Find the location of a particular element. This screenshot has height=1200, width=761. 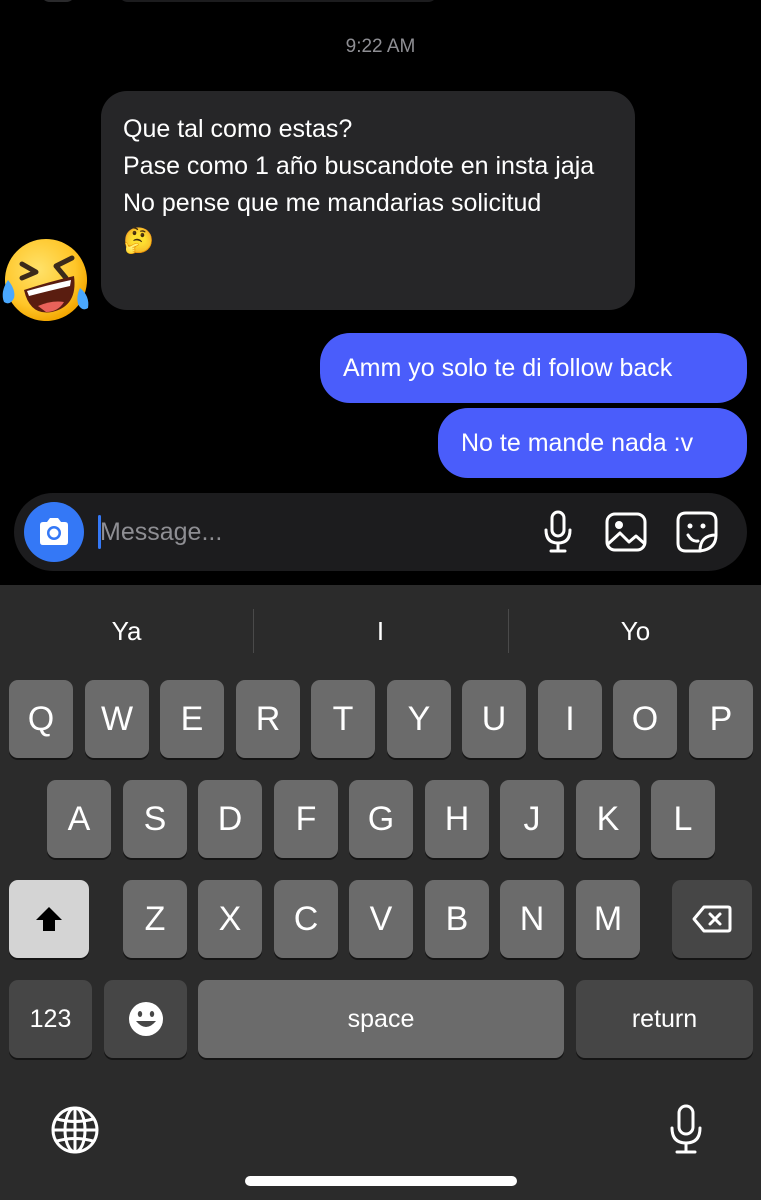

emoji-icon is located at coordinates (145, 1019).